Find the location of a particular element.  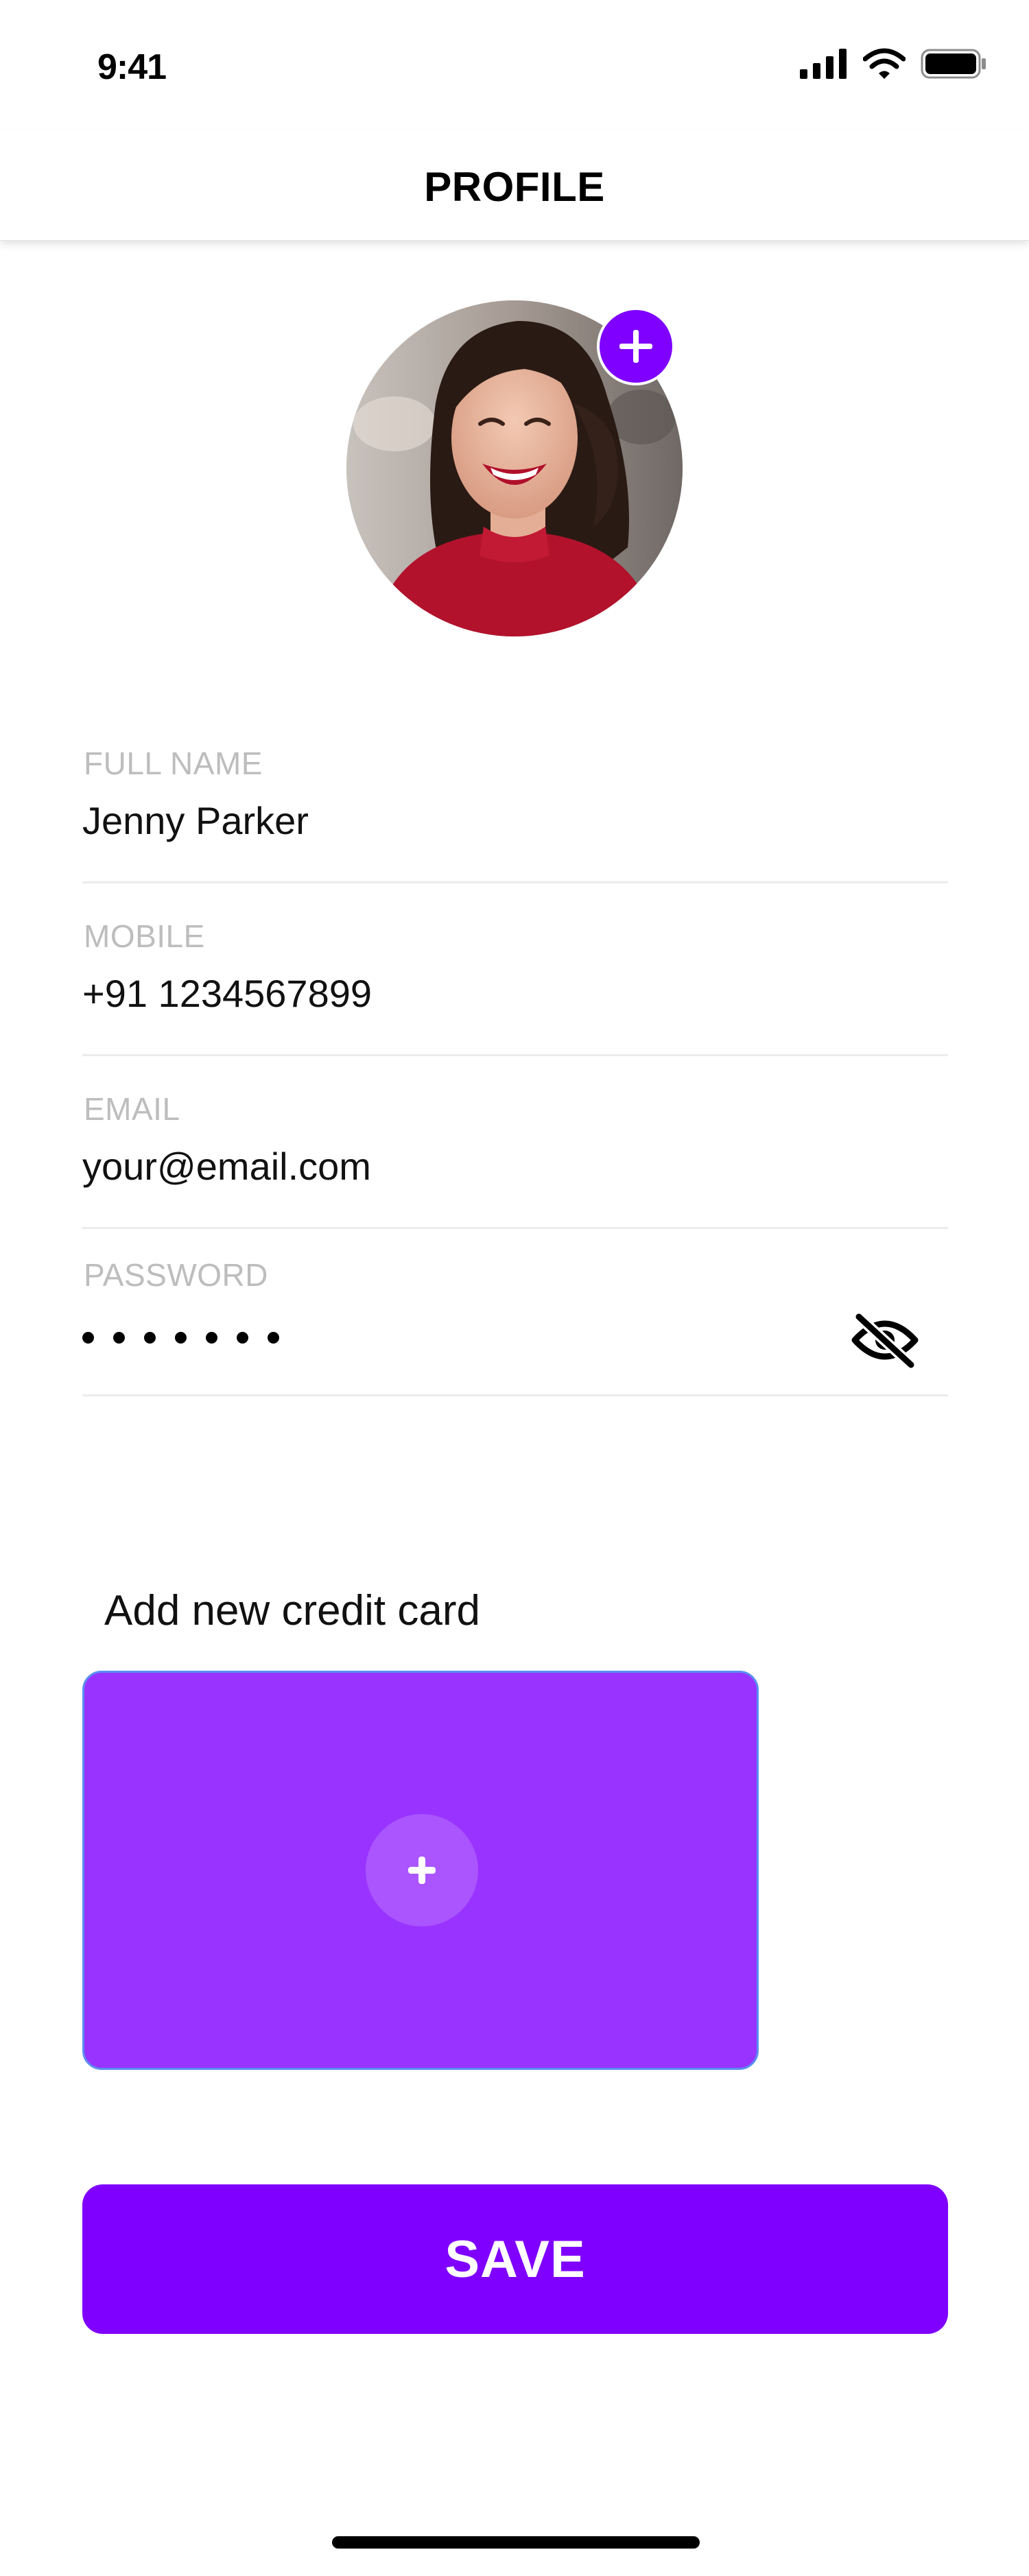

header: PROFILE is located at coordinates (514, 185).